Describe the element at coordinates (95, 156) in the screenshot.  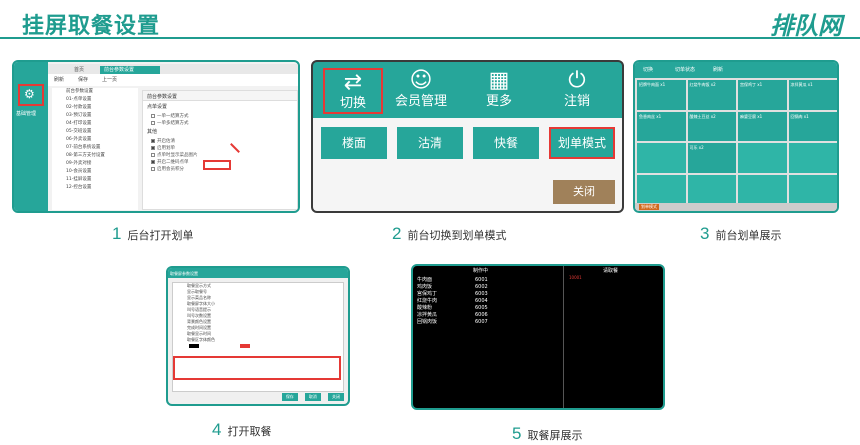
I see `tree-item: 08-第三方支付设置` at that location.